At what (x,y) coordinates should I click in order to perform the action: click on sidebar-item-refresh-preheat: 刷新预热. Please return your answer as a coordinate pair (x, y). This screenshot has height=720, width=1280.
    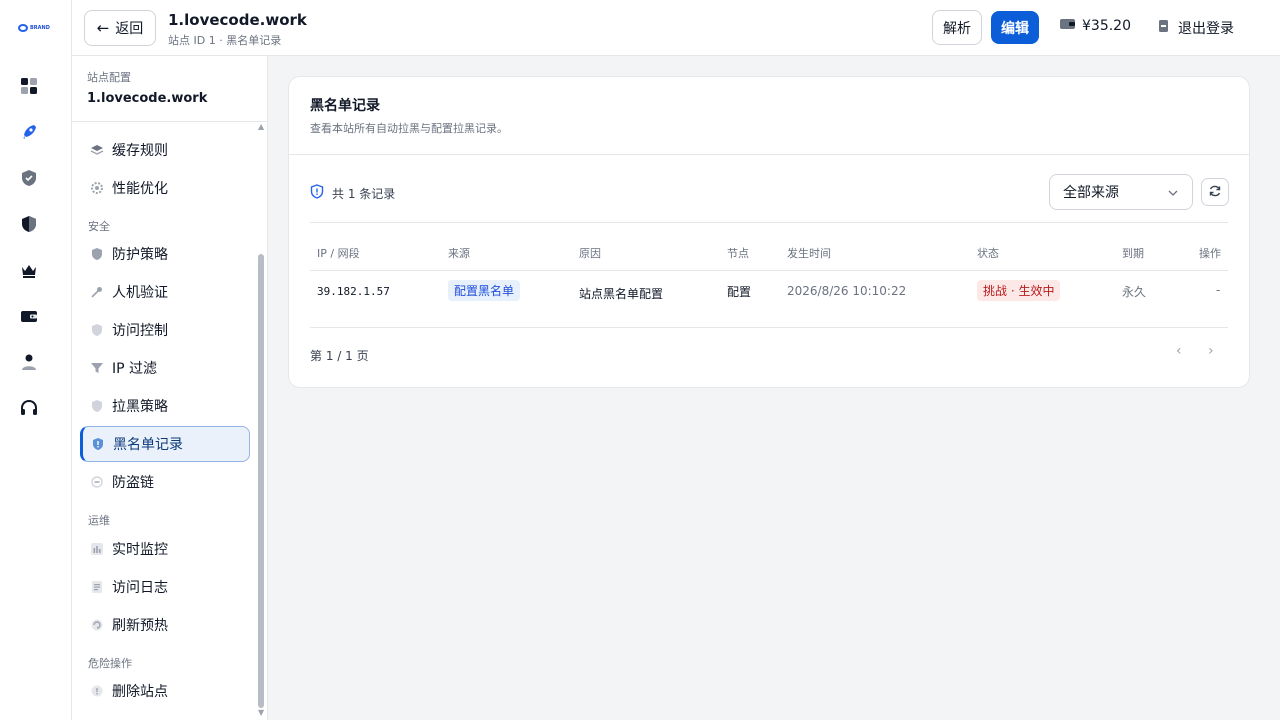
    Looking at the image, I should click on (165, 625).